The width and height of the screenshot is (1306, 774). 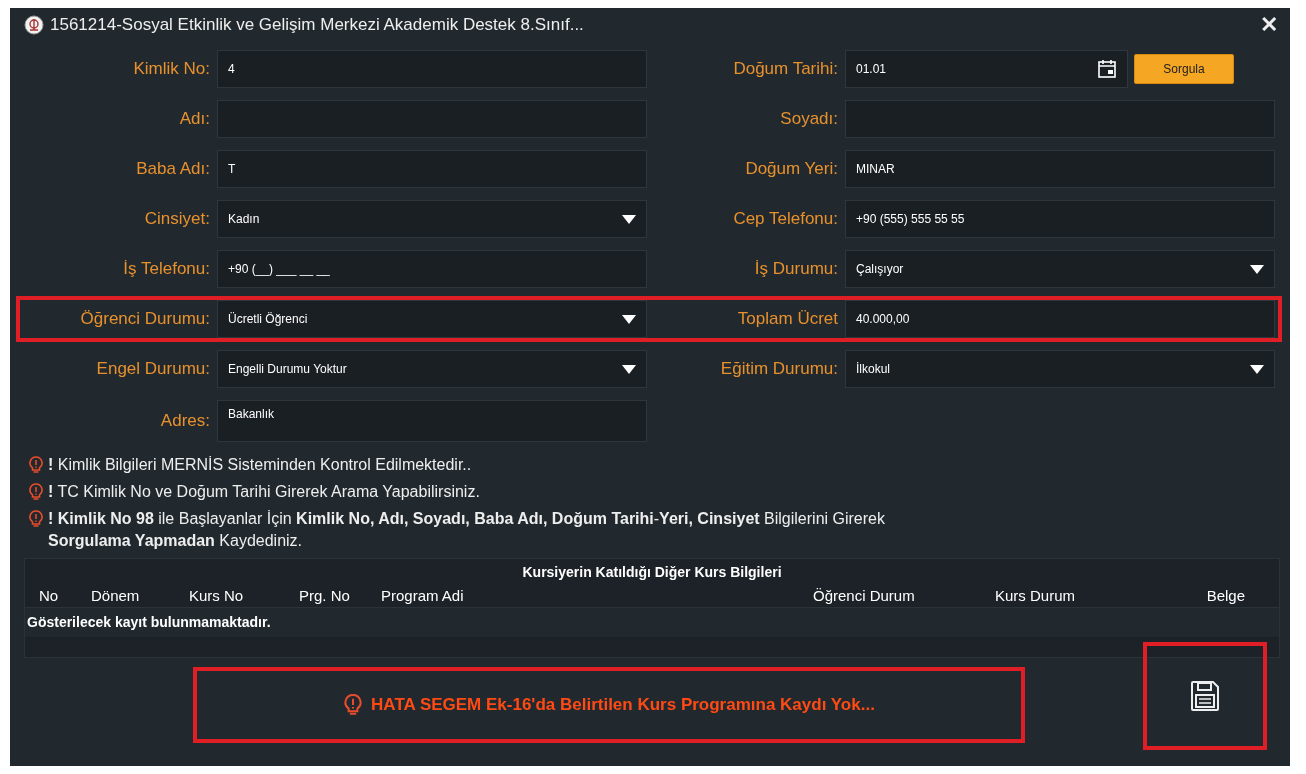 I want to click on field-label: Toplam Ücret, so click(x=787, y=319).